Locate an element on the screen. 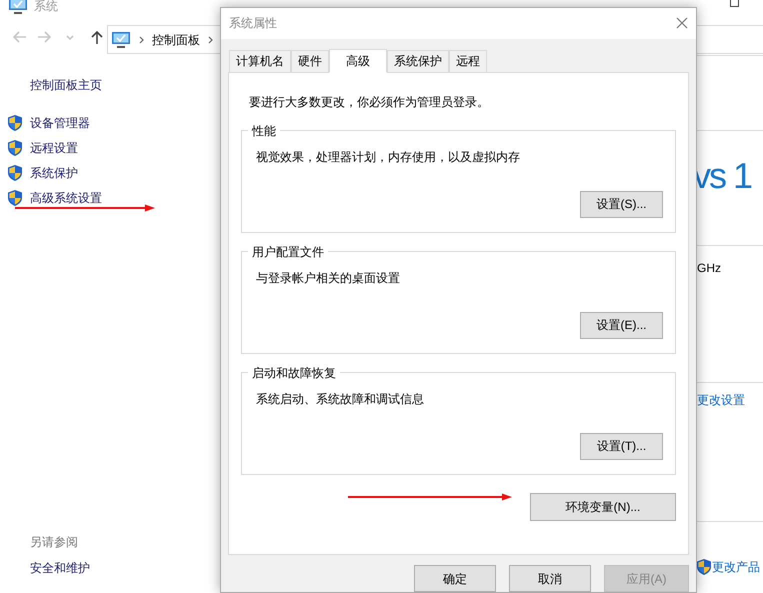 Image resolution: width=763 pixels, height=593 pixels. sidebar-link: 控制面板主页 is located at coordinates (66, 85).